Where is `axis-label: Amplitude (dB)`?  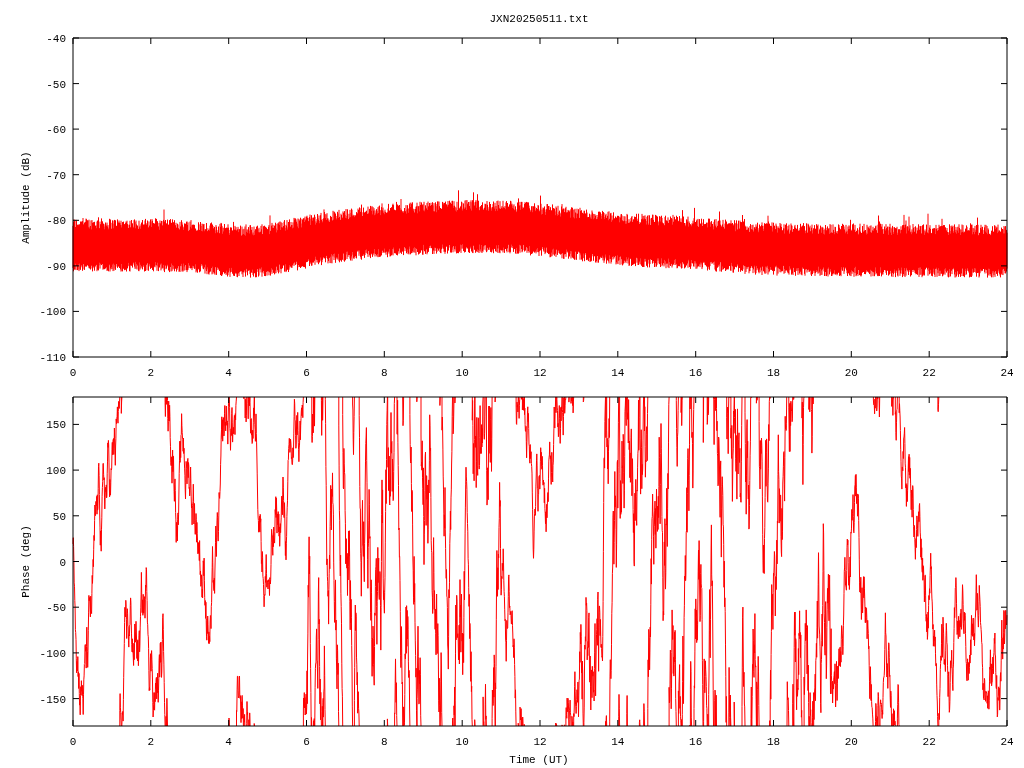
axis-label: Amplitude (dB) is located at coordinates (26, 197).